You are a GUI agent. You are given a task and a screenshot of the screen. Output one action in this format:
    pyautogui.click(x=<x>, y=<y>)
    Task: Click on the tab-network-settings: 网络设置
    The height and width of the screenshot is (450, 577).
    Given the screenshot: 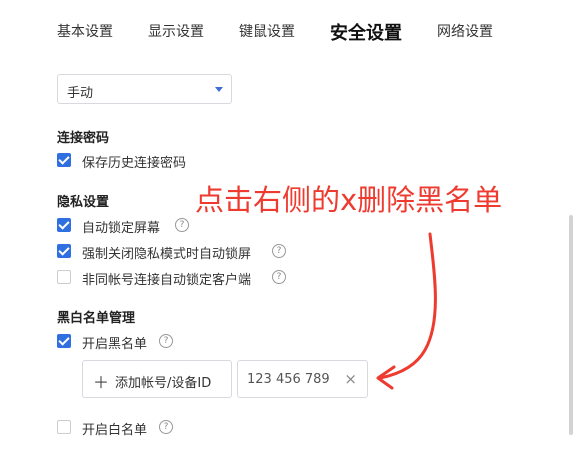 What is the action you would take?
    pyautogui.click(x=465, y=31)
    